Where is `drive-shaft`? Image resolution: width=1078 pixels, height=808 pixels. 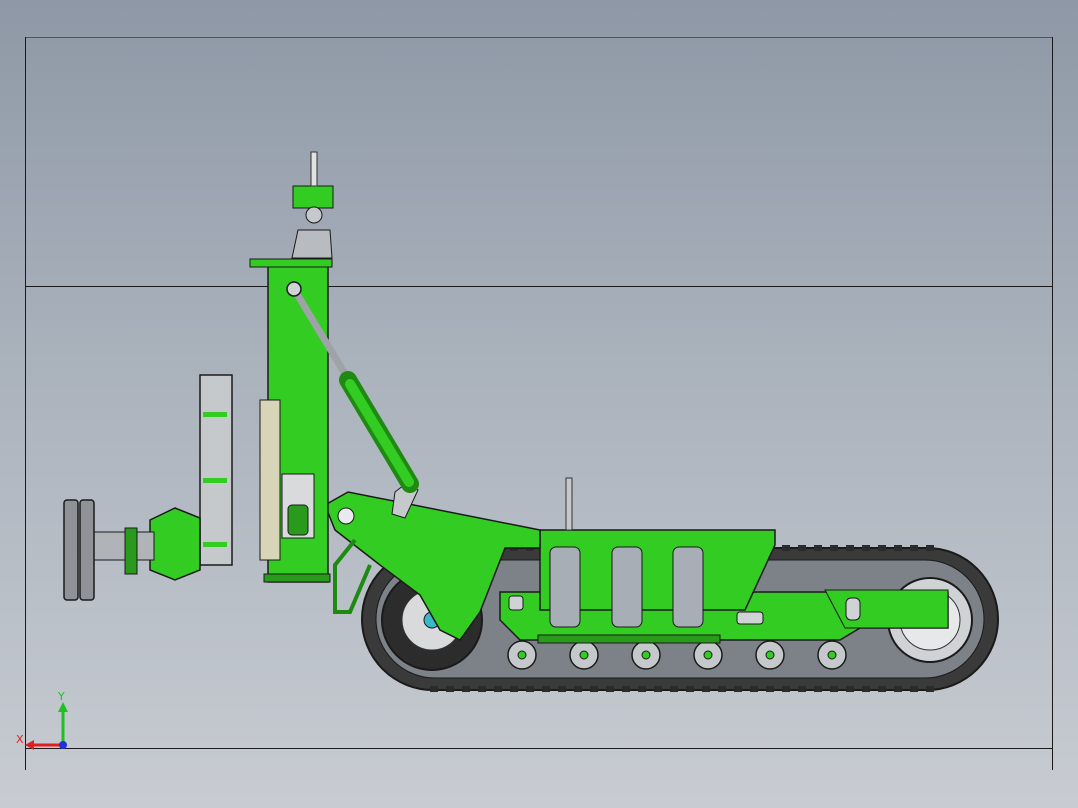
drive-shaft is located at coordinates (124, 546).